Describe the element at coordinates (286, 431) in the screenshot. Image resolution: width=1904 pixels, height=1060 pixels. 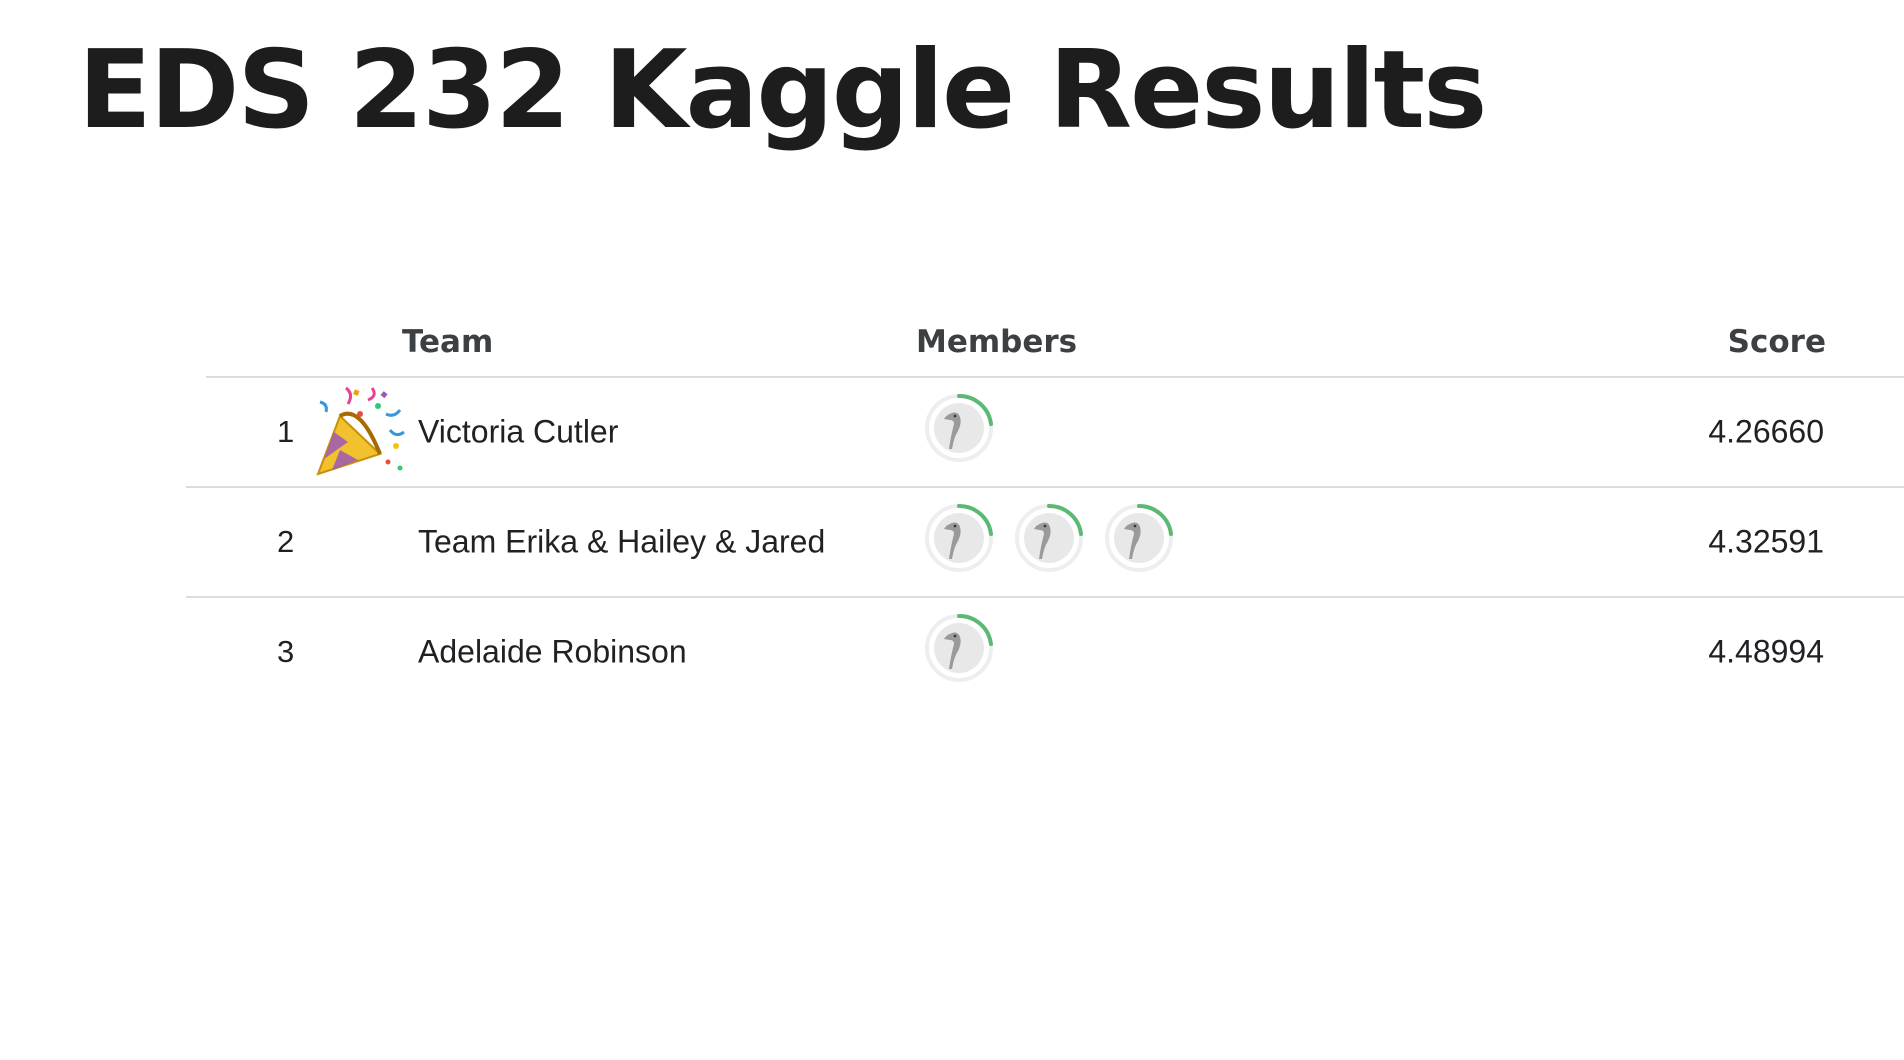
I see `row-rank: 1` at that location.